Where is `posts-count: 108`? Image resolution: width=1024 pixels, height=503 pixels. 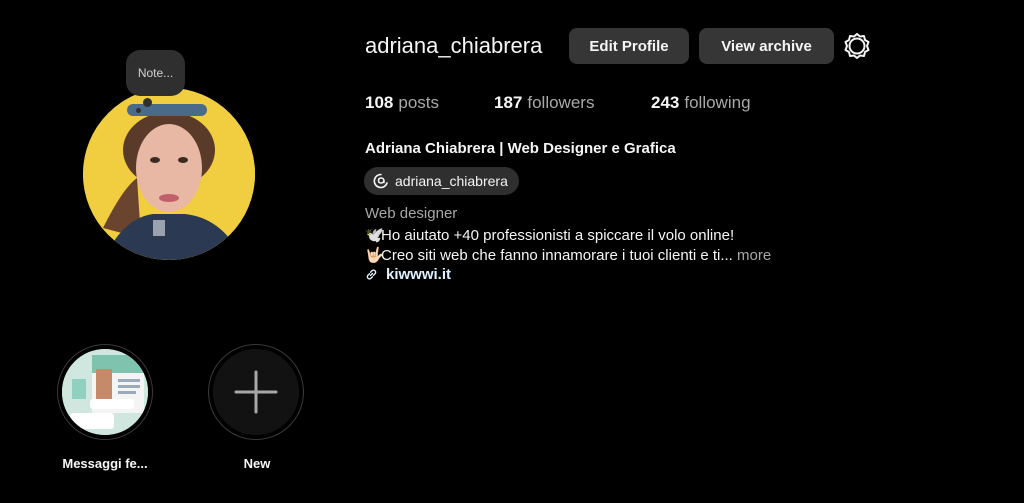
posts-count: 108 is located at coordinates (379, 102).